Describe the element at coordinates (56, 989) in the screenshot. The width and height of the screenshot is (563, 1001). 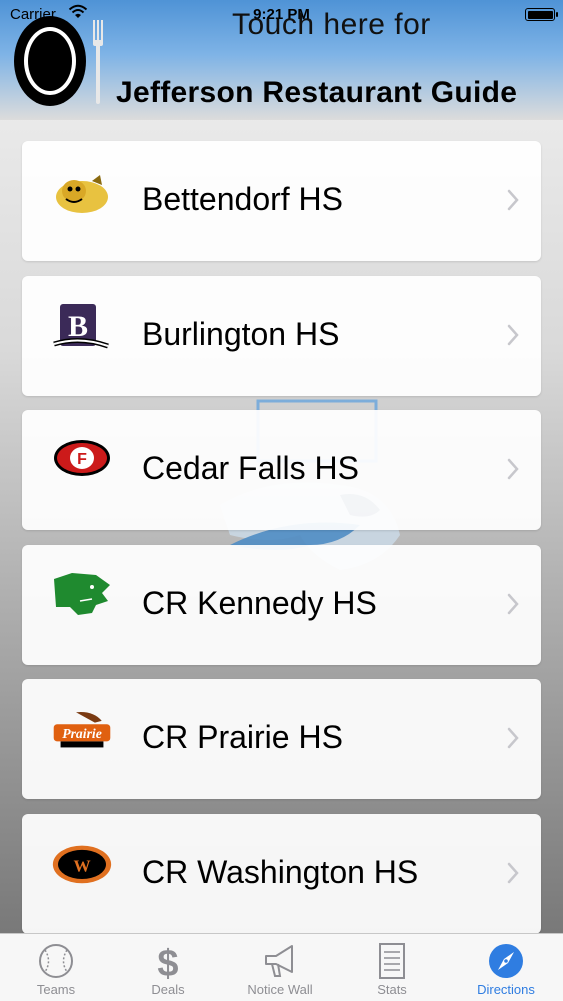
I see `tab-label: Teams` at that location.